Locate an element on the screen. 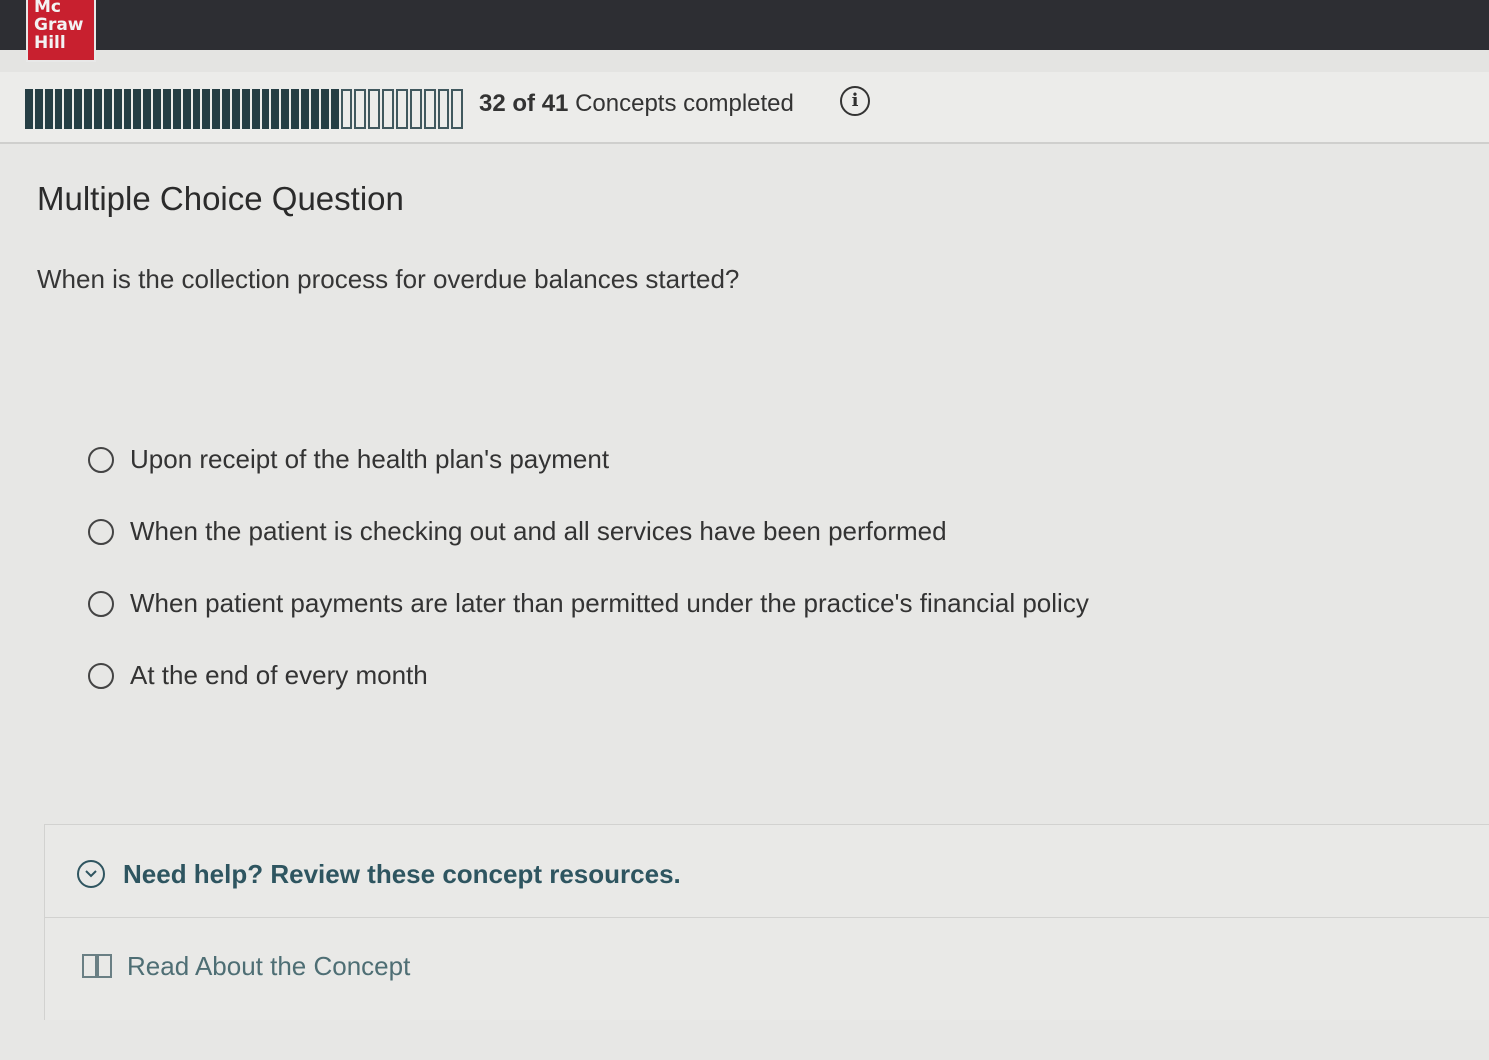 This screenshot has width=1489, height=1060. logo-line-1: Mc is located at coordinates (47, 8).